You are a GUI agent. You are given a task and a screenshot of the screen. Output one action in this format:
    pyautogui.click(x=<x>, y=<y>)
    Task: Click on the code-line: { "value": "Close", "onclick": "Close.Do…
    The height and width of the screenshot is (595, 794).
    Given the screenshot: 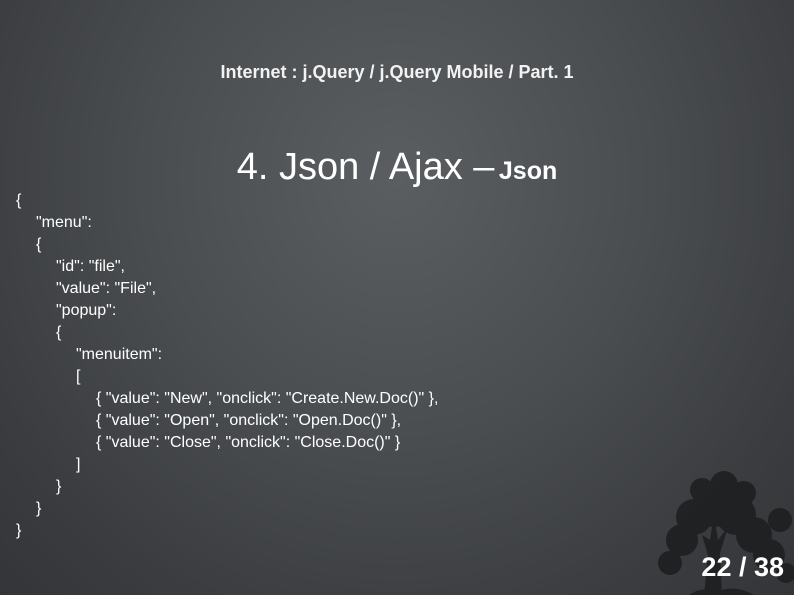 What is the action you would take?
    pyautogui.click(x=248, y=442)
    